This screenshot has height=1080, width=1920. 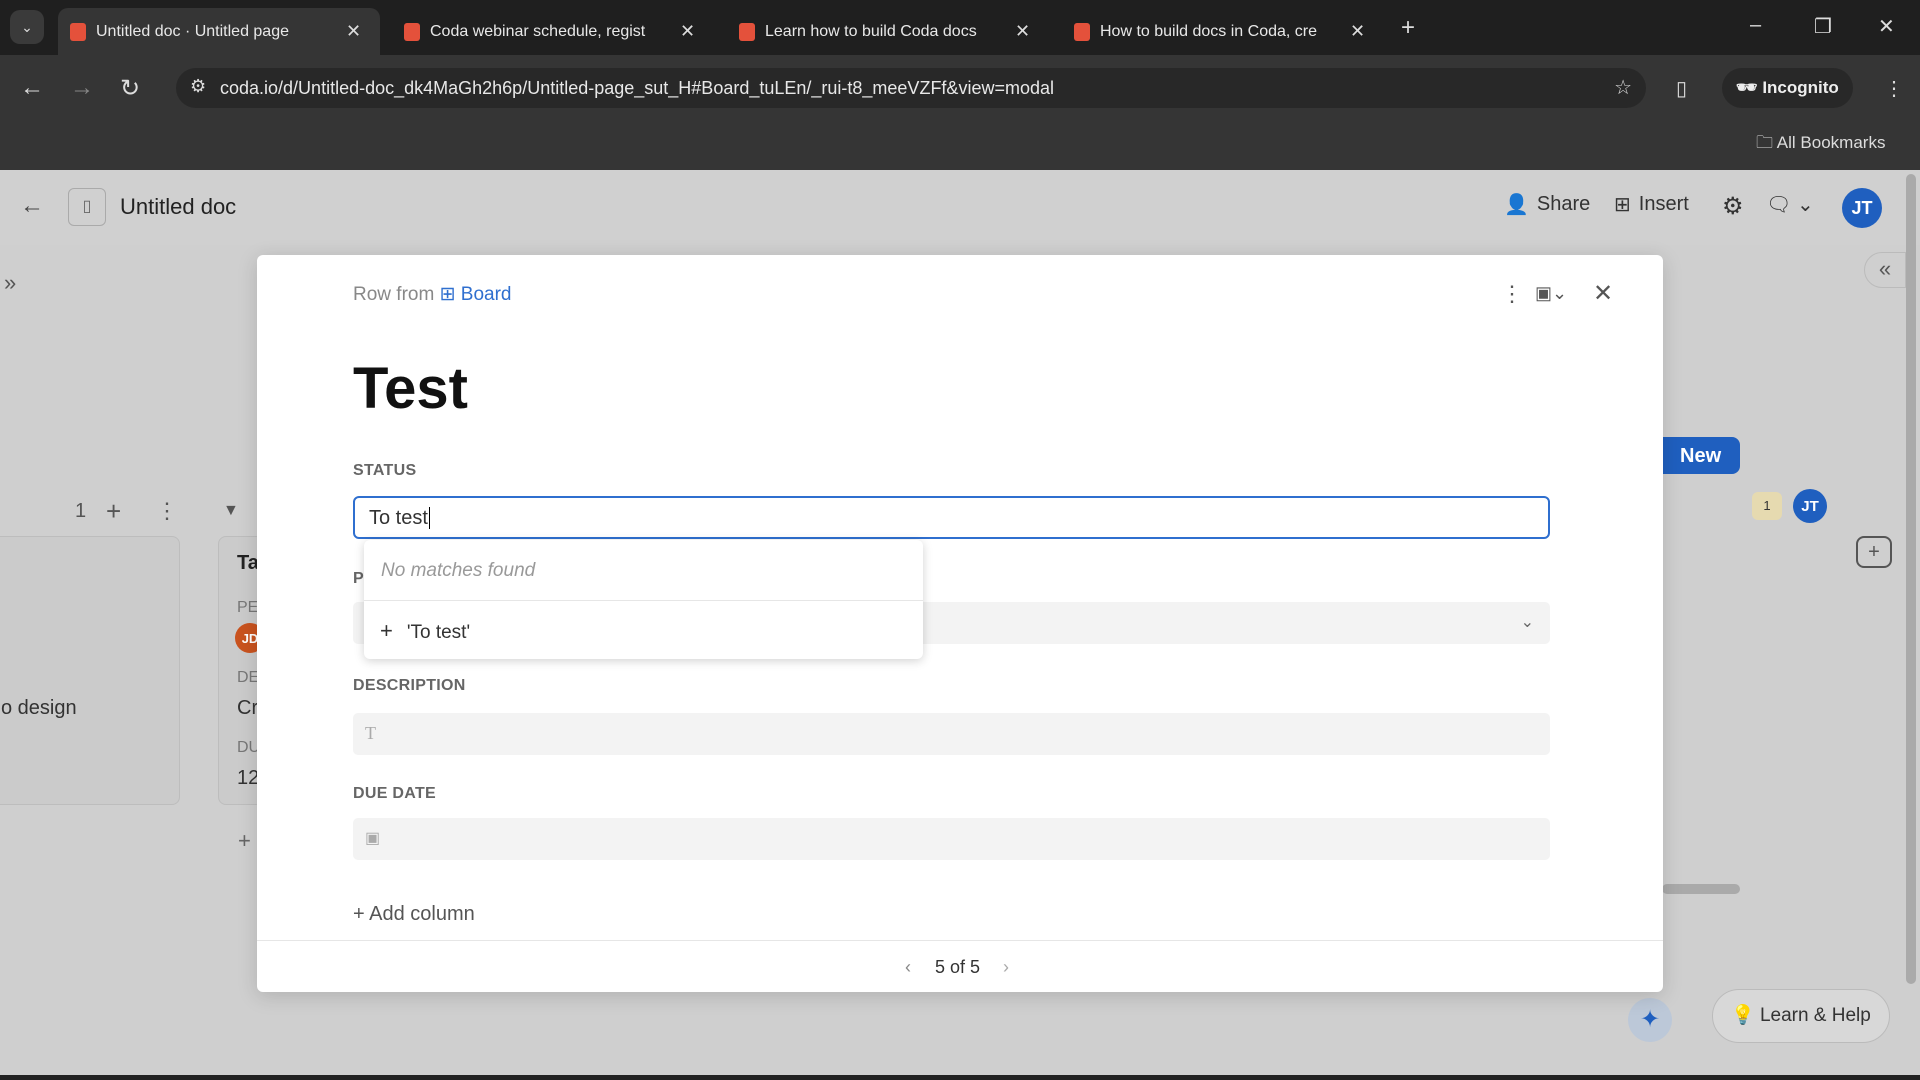 I want to click on previous-row-icon: ‹, so click(x=908, y=967).